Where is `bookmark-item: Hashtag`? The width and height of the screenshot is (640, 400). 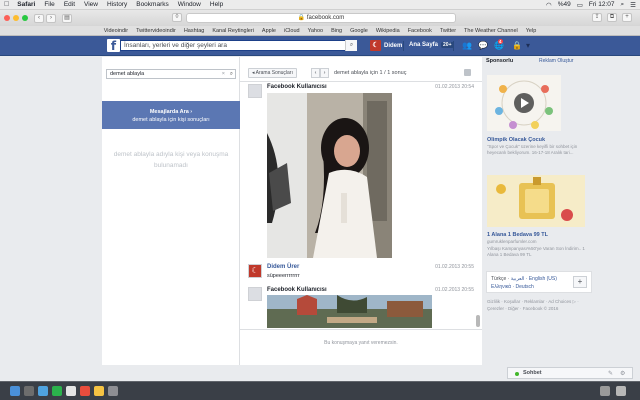
bookmark-item: Hashtag is located at coordinates (194, 31).